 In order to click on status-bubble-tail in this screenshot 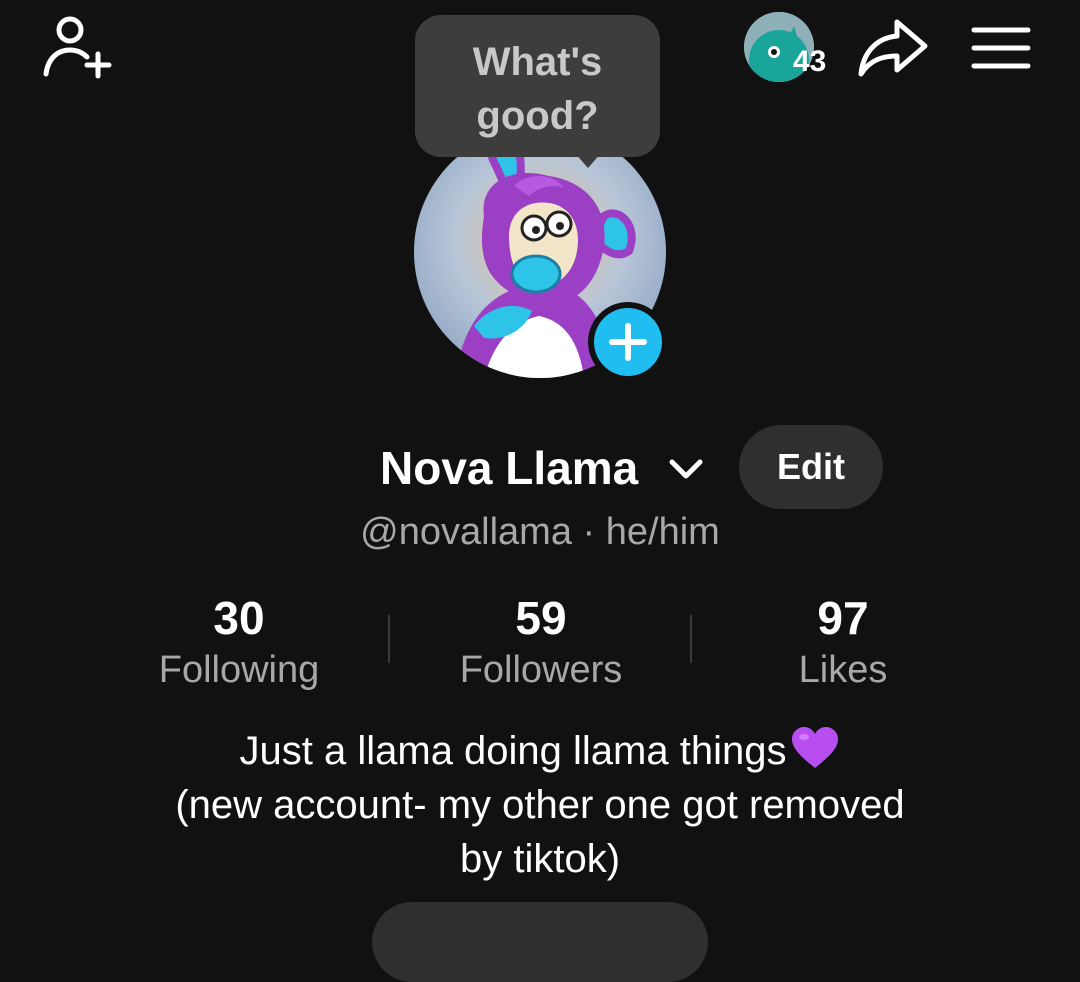, I will do `click(588, 160)`.